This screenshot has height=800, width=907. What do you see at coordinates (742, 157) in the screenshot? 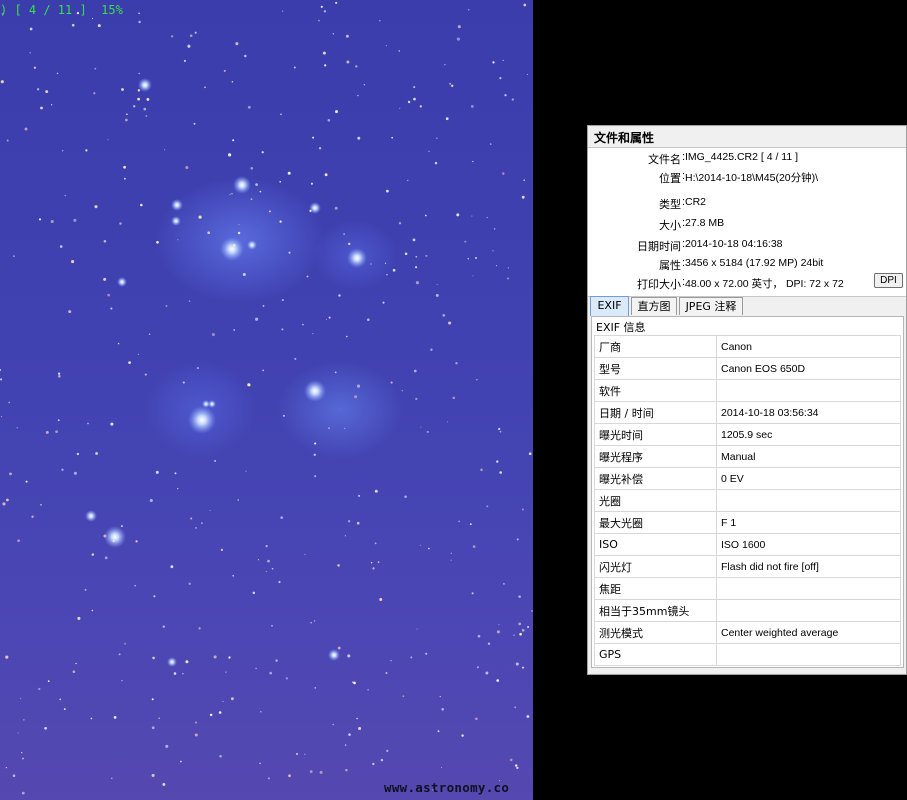
I see `property-value: IMG_4425.CR2 [ 4 / 11 ]` at bounding box center [742, 157].